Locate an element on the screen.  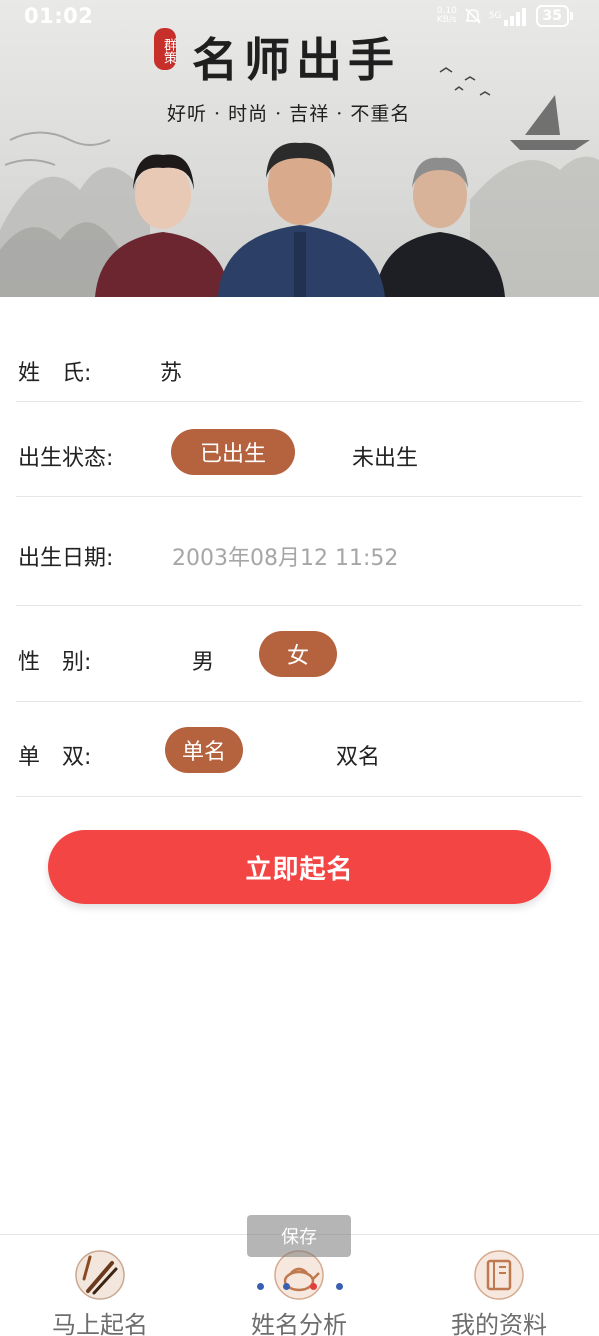
network-speed: 0.10 KB/s is located at coordinates (446, 15).